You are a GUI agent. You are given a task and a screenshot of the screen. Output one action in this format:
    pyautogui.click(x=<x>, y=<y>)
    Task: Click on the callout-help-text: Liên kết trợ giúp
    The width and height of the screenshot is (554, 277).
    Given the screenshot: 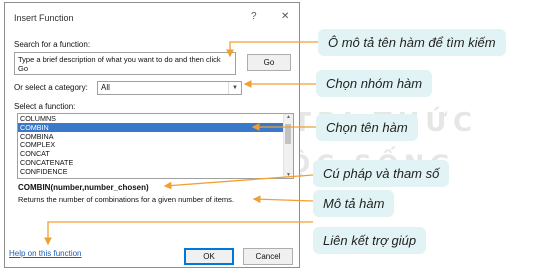 What is the action you would take?
    pyautogui.click(x=370, y=240)
    